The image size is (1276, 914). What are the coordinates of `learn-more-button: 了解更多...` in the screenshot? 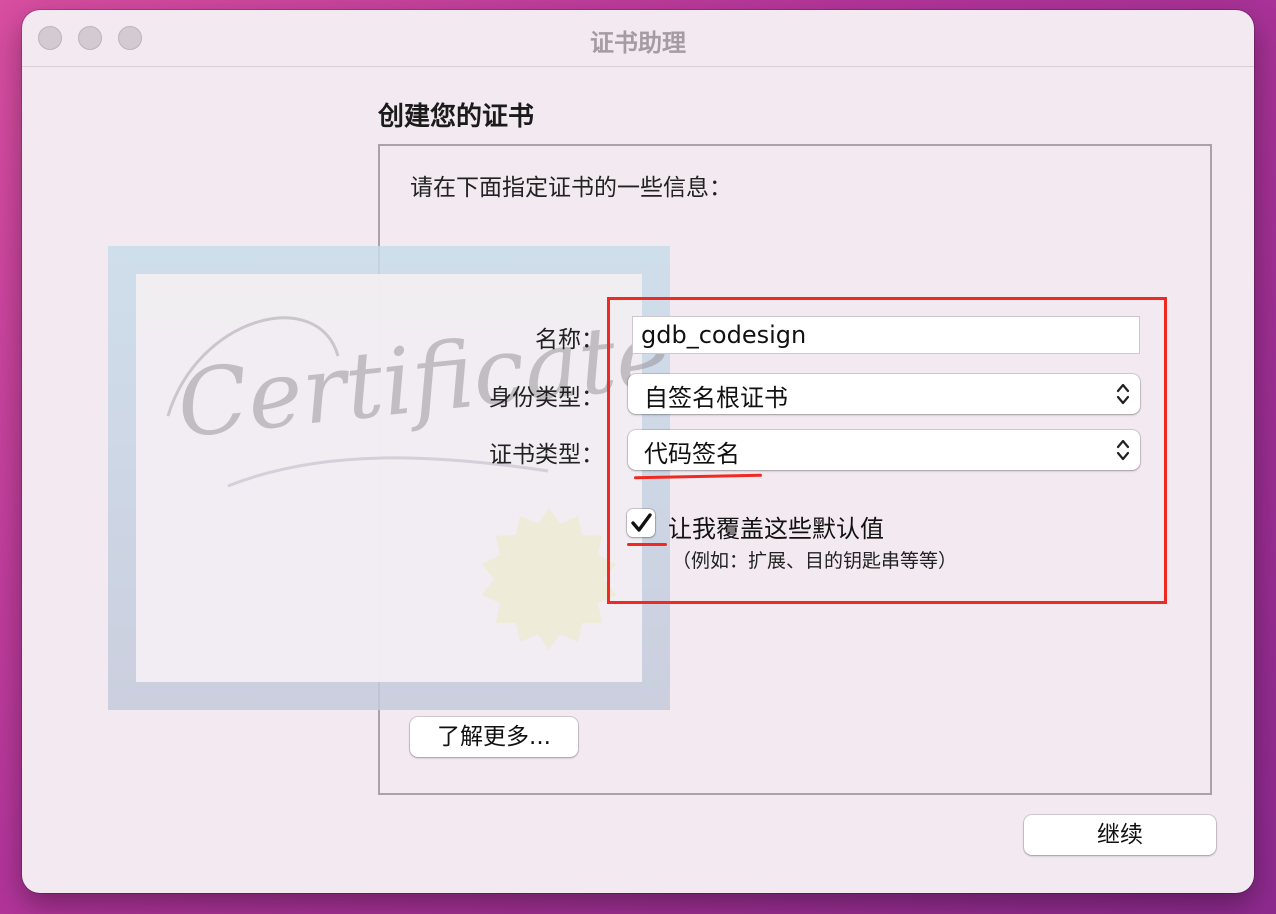 It's located at (494, 737).